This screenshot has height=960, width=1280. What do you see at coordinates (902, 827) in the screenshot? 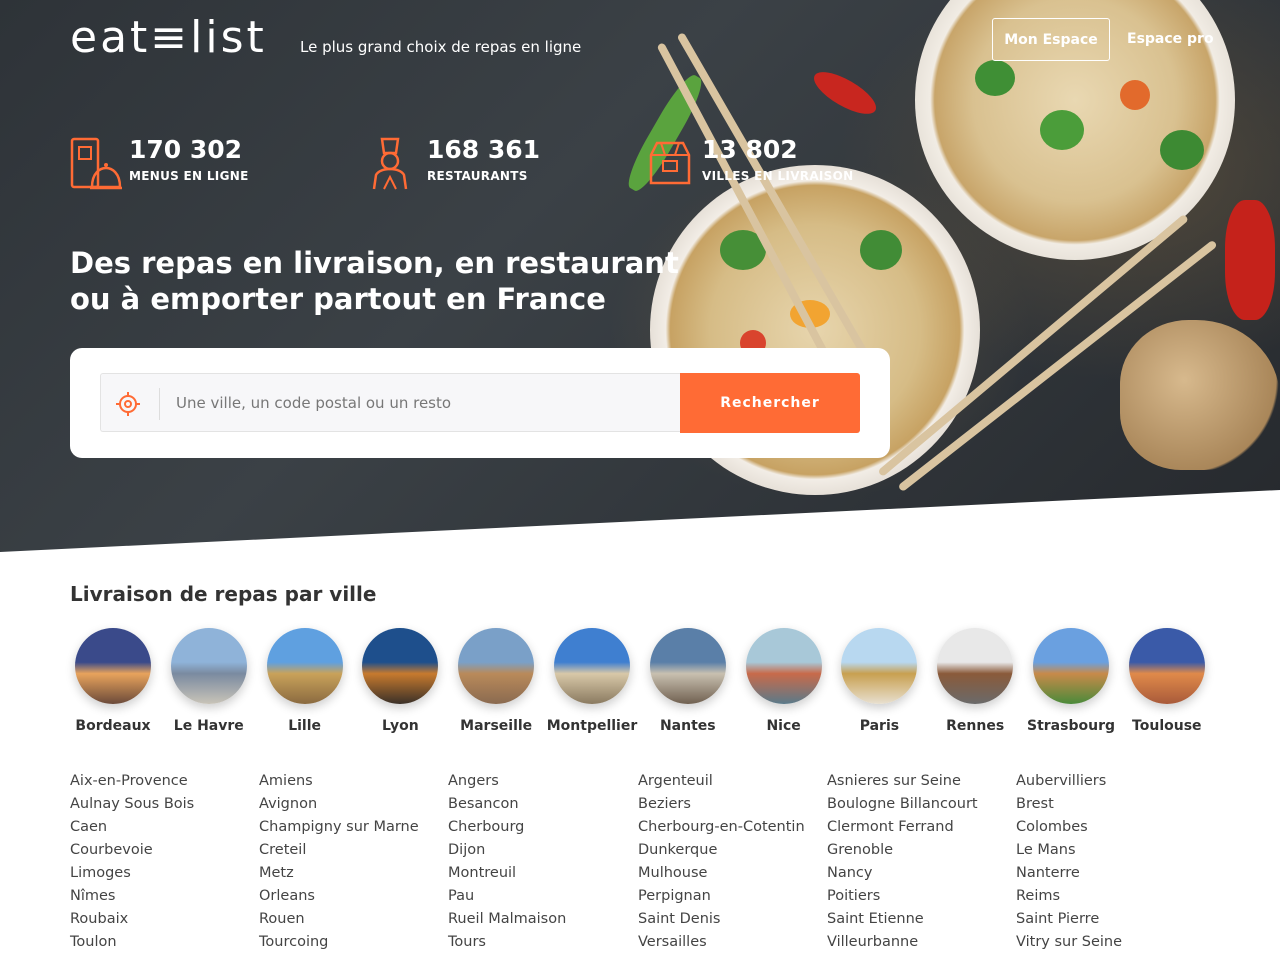
I see `city-link: Clermont Ferrand` at bounding box center [902, 827].